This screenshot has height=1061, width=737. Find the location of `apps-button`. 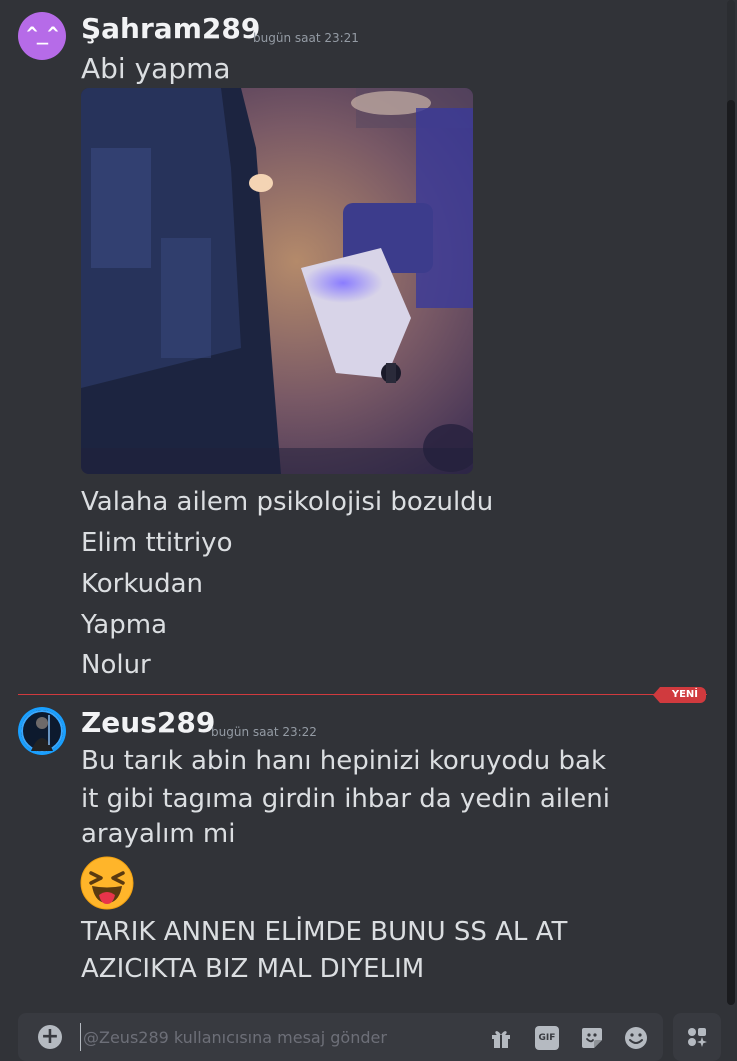

apps-button is located at coordinates (697, 1037).